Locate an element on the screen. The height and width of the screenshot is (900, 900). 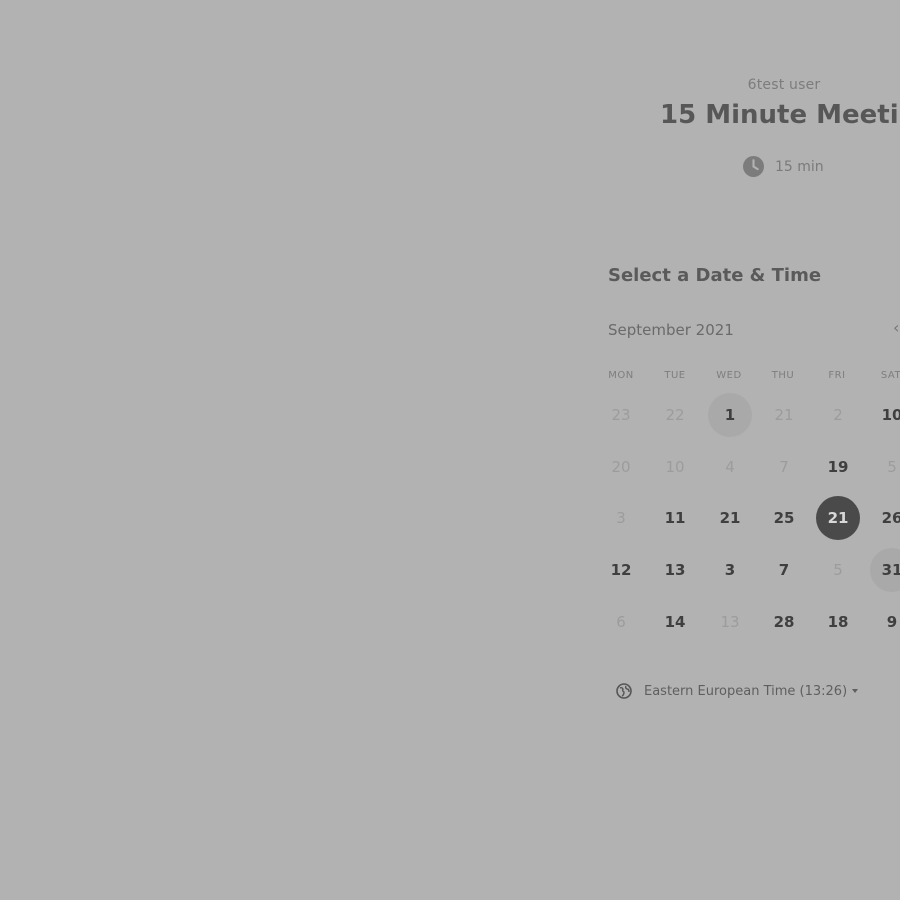
weekday-sat: SAT is located at coordinates (890, 375).